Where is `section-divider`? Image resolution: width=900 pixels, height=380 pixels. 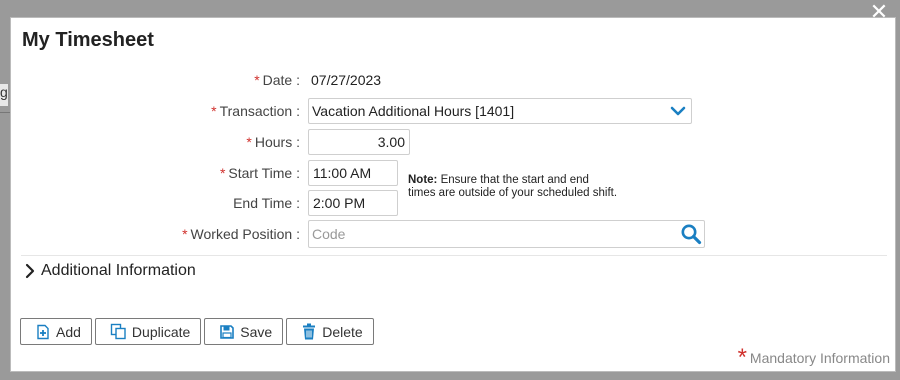
section-divider is located at coordinates (454, 255).